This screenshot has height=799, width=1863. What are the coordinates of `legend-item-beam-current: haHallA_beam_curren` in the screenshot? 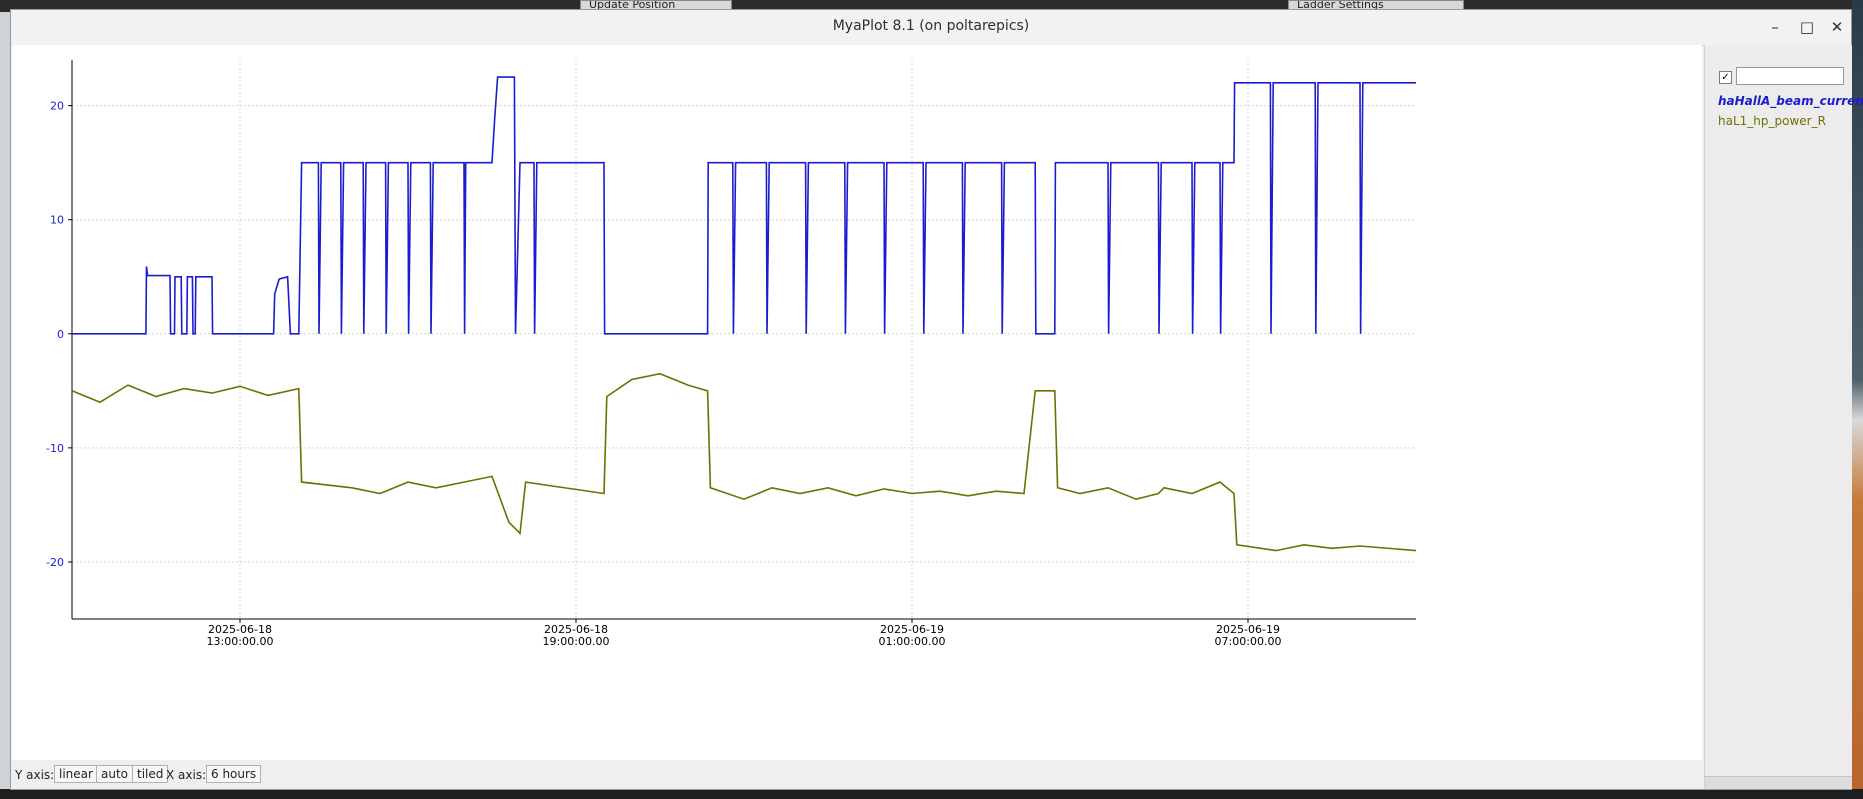 It's located at (1790, 101).